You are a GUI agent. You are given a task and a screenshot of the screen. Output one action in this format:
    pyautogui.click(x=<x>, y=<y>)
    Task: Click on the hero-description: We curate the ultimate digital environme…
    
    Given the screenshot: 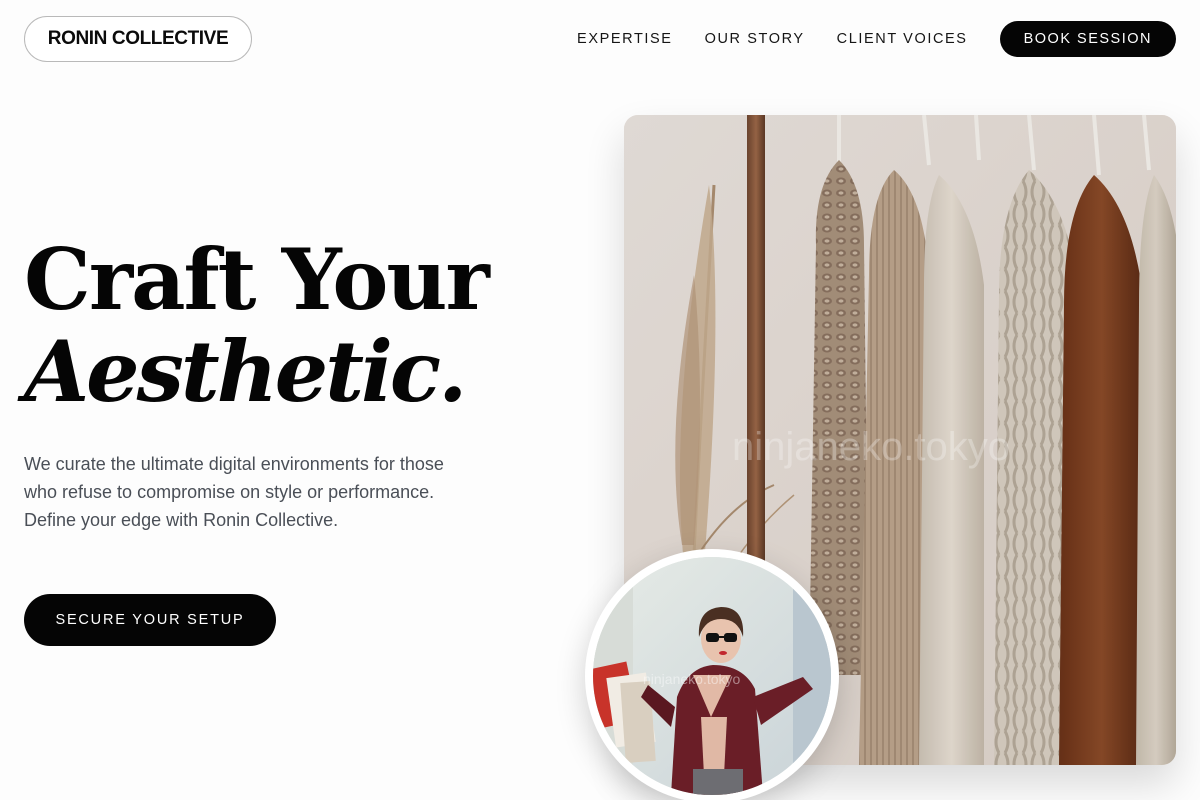 What is the action you would take?
    pyautogui.click(x=234, y=492)
    